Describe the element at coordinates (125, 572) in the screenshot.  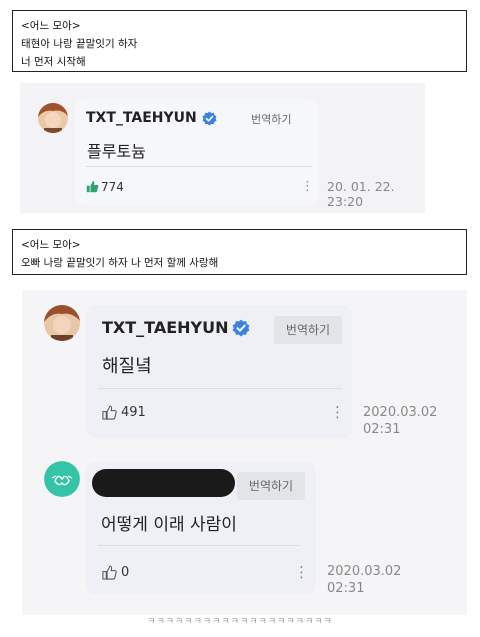
I see `like-count: 0` at that location.